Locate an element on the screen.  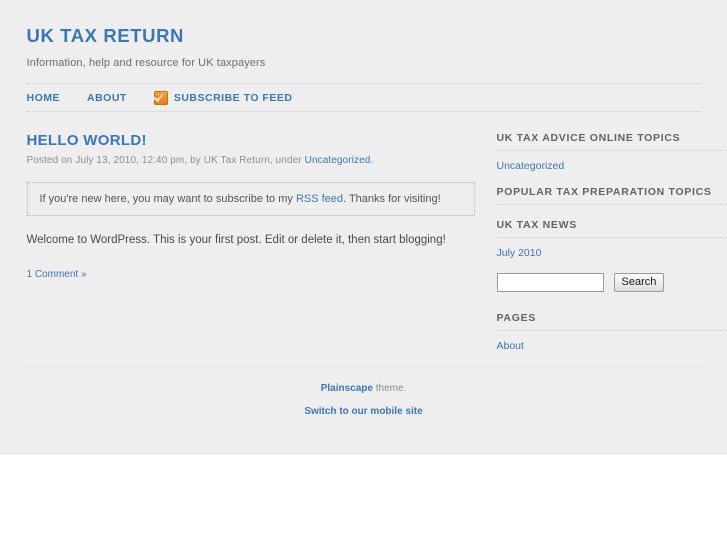
post-title: HELLO WORLD! is located at coordinates (251, 140).